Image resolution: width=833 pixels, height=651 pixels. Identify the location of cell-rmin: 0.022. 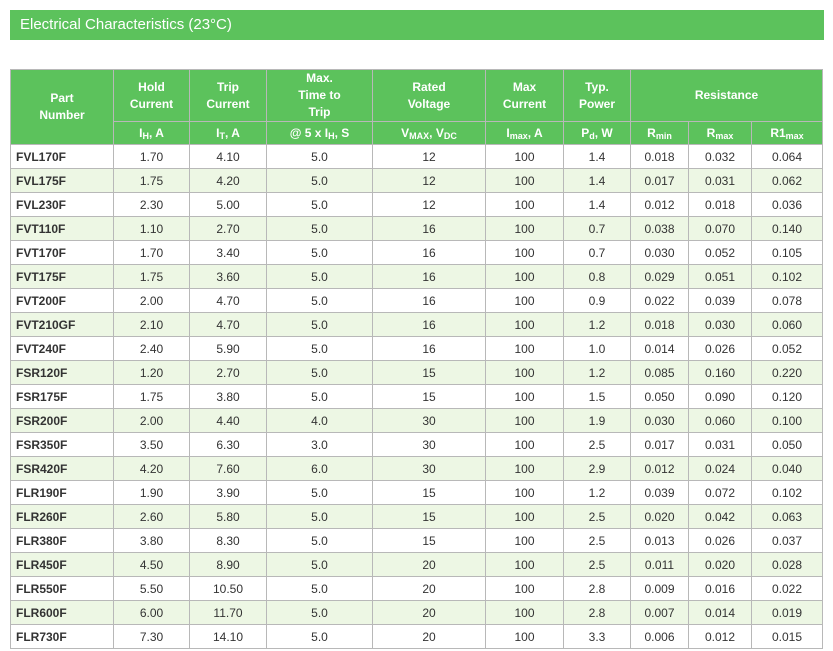
(659, 300).